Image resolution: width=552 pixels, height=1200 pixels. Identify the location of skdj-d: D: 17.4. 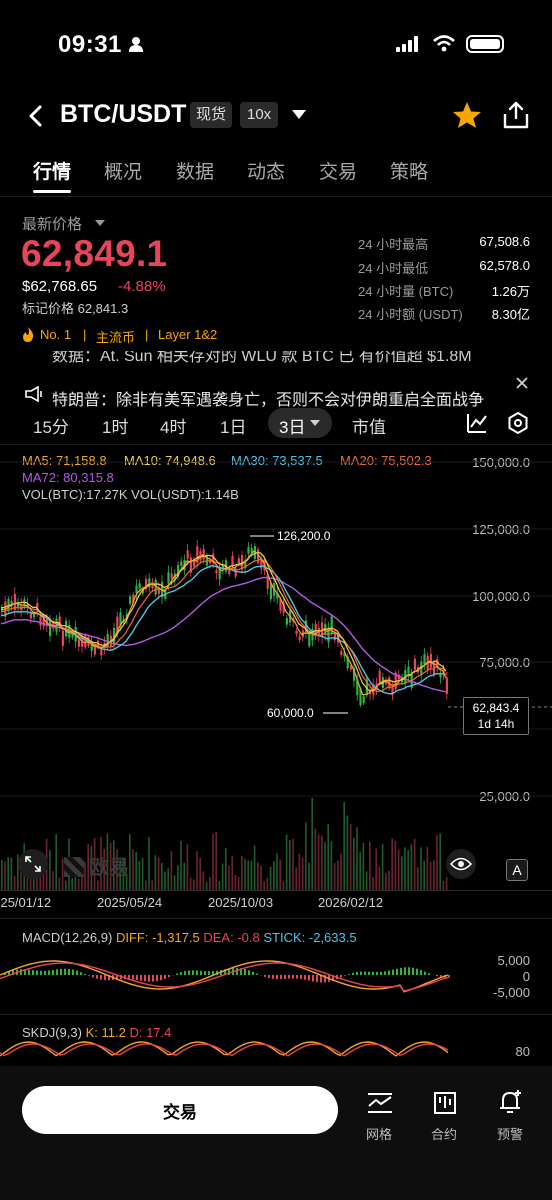
(150, 1032).